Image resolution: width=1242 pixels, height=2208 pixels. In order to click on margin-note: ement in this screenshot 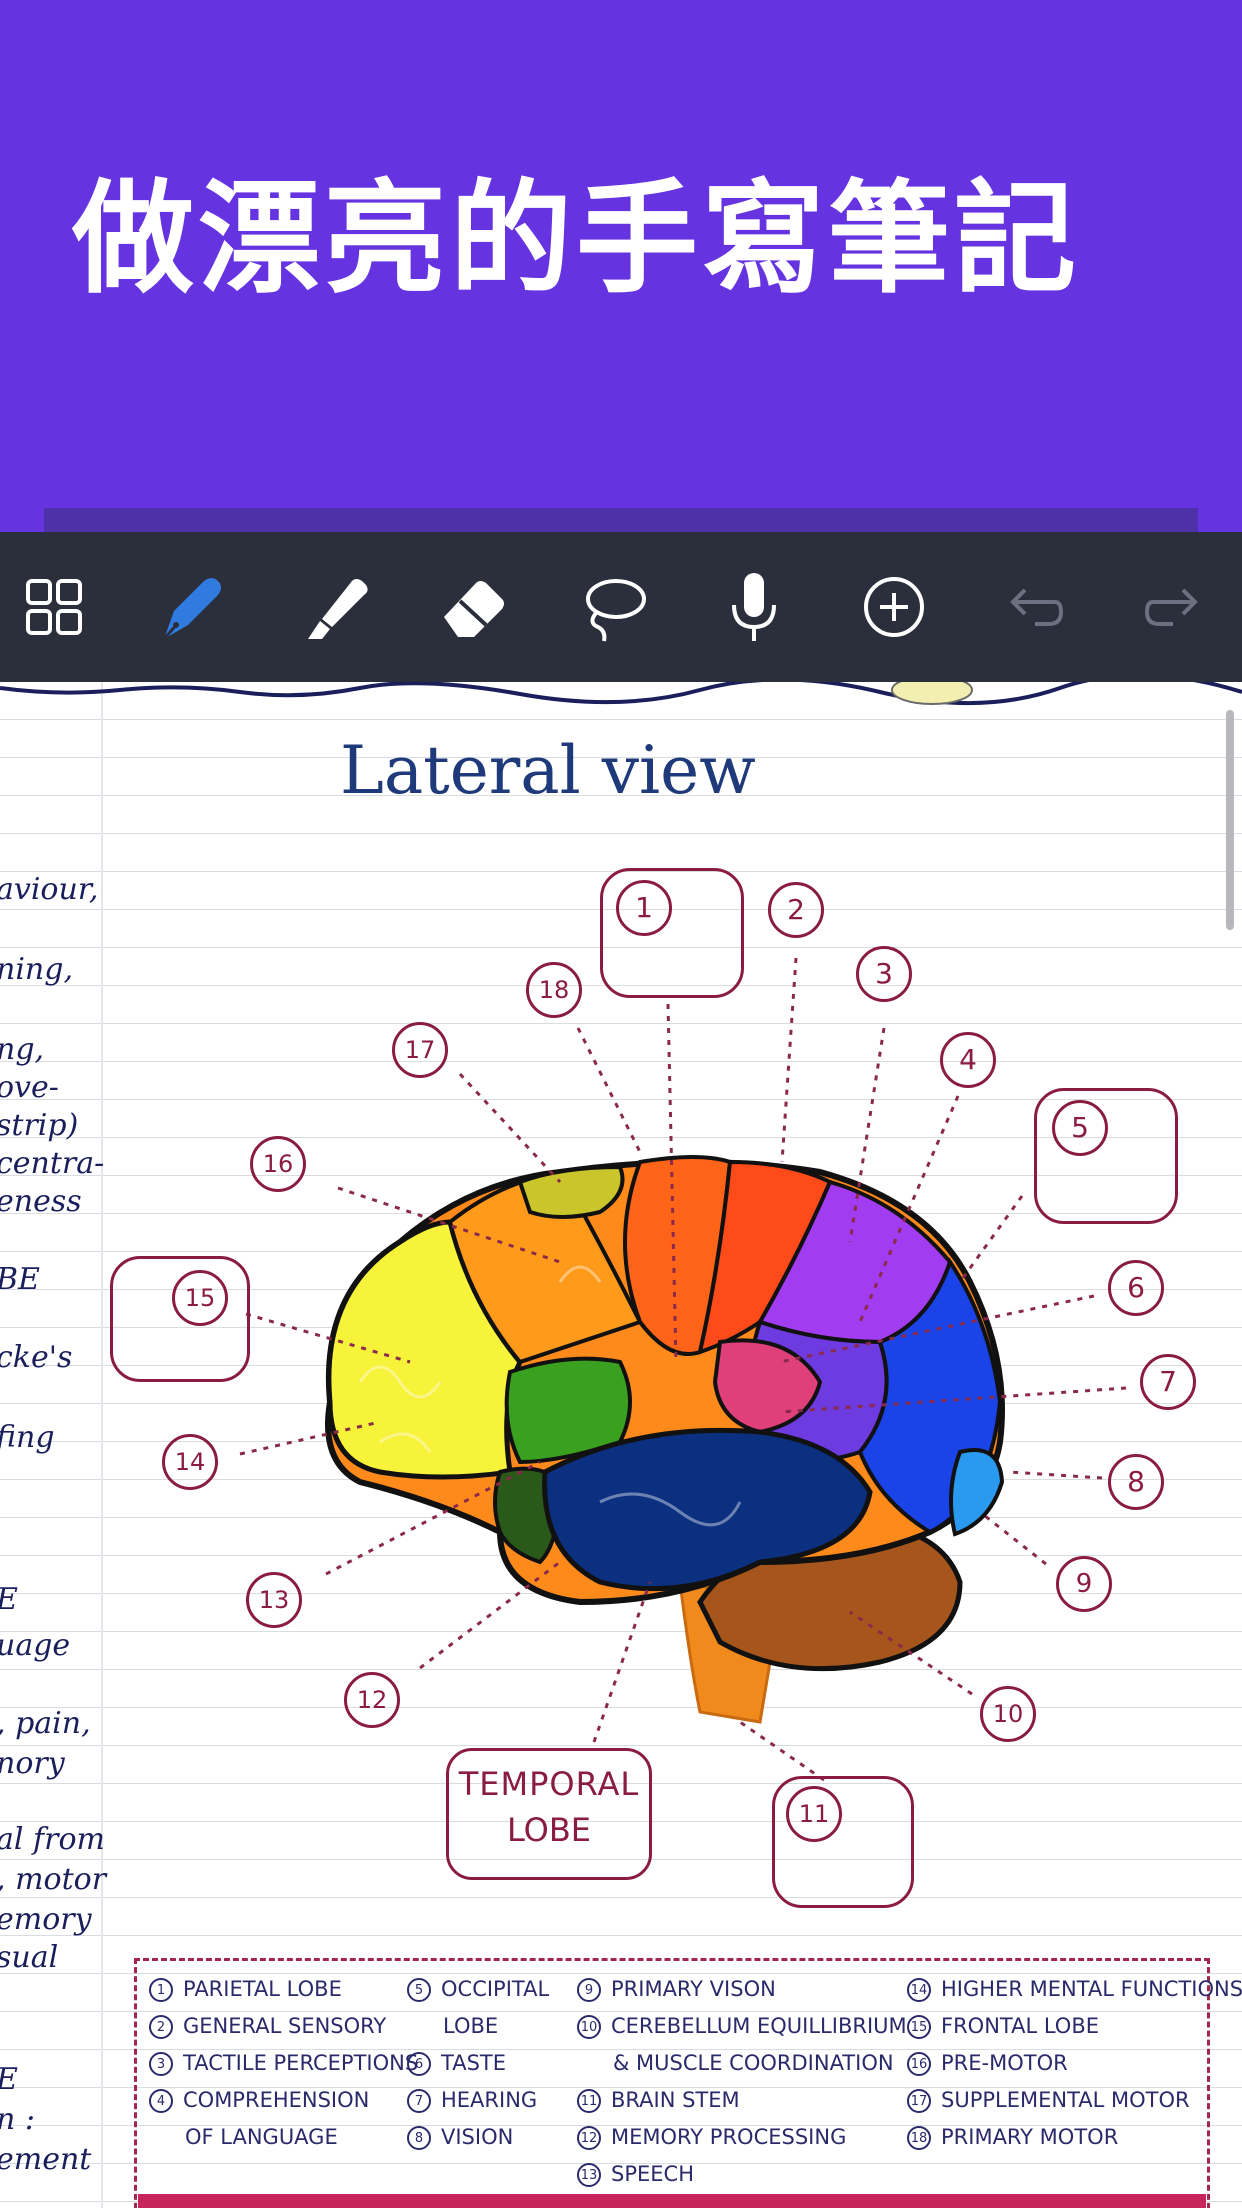, I will do `click(46, 2159)`.